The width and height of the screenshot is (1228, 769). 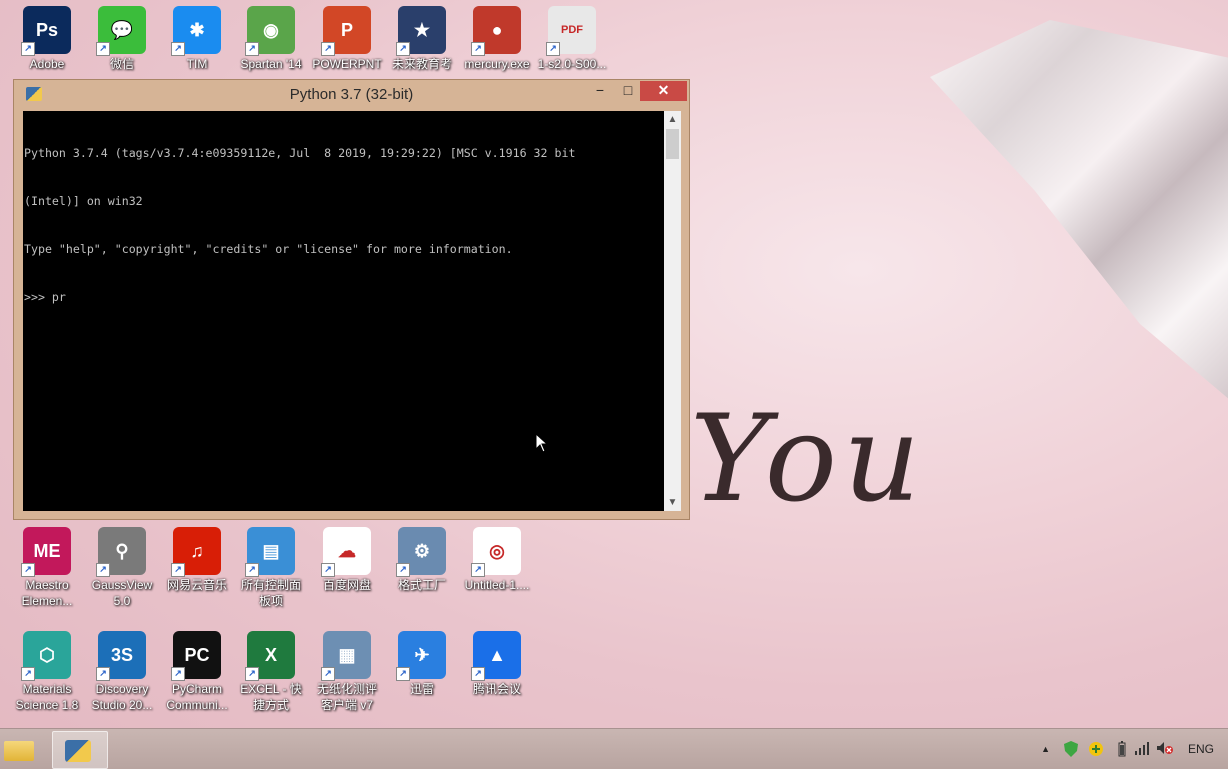 What do you see at coordinates (496, 689) in the screenshot?
I see `desktop-shortcut-label: 腾讯会议` at bounding box center [496, 689].